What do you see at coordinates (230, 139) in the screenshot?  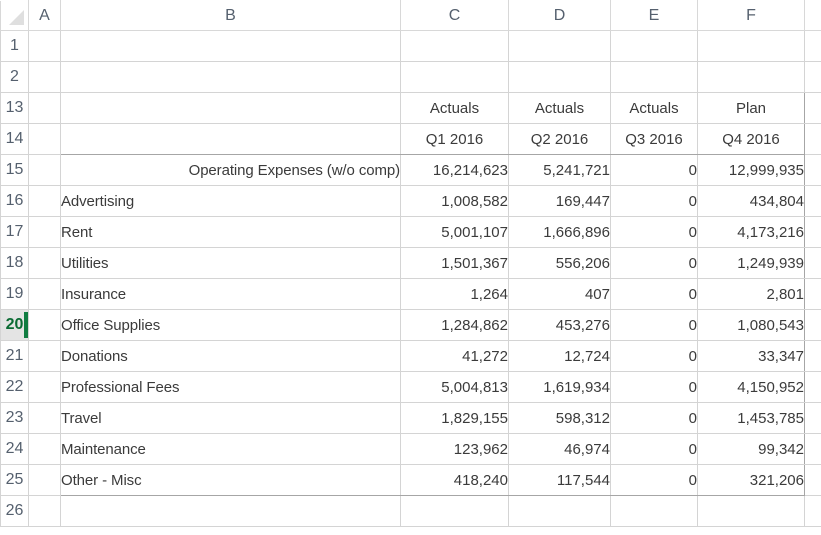 I see `cell-b14` at bounding box center [230, 139].